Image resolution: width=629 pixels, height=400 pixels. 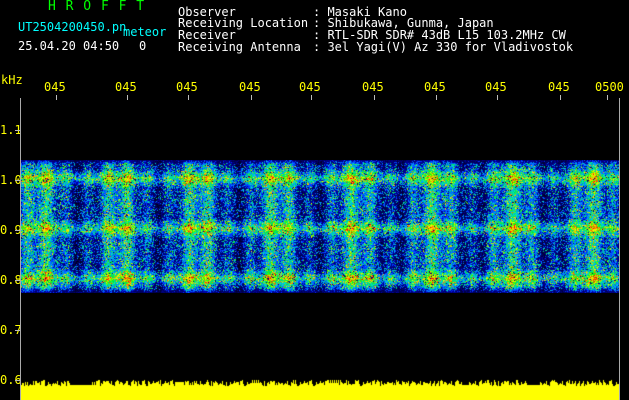 I want to click on meteor-count: 0, so click(x=143, y=46).